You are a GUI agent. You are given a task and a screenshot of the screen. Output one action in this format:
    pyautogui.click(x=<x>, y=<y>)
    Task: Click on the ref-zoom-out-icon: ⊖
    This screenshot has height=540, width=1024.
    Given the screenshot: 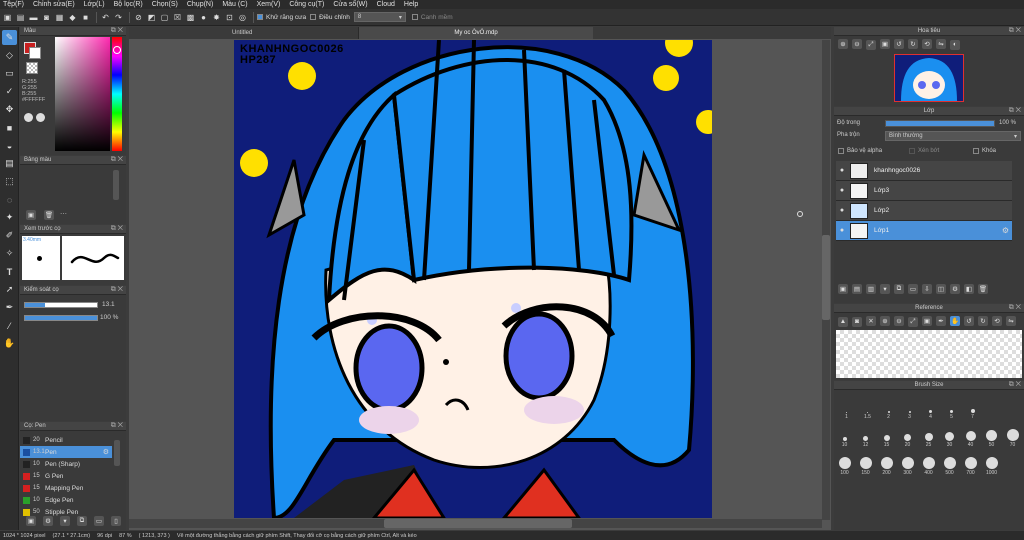 What is the action you would take?
    pyautogui.click(x=899, y=321)
    